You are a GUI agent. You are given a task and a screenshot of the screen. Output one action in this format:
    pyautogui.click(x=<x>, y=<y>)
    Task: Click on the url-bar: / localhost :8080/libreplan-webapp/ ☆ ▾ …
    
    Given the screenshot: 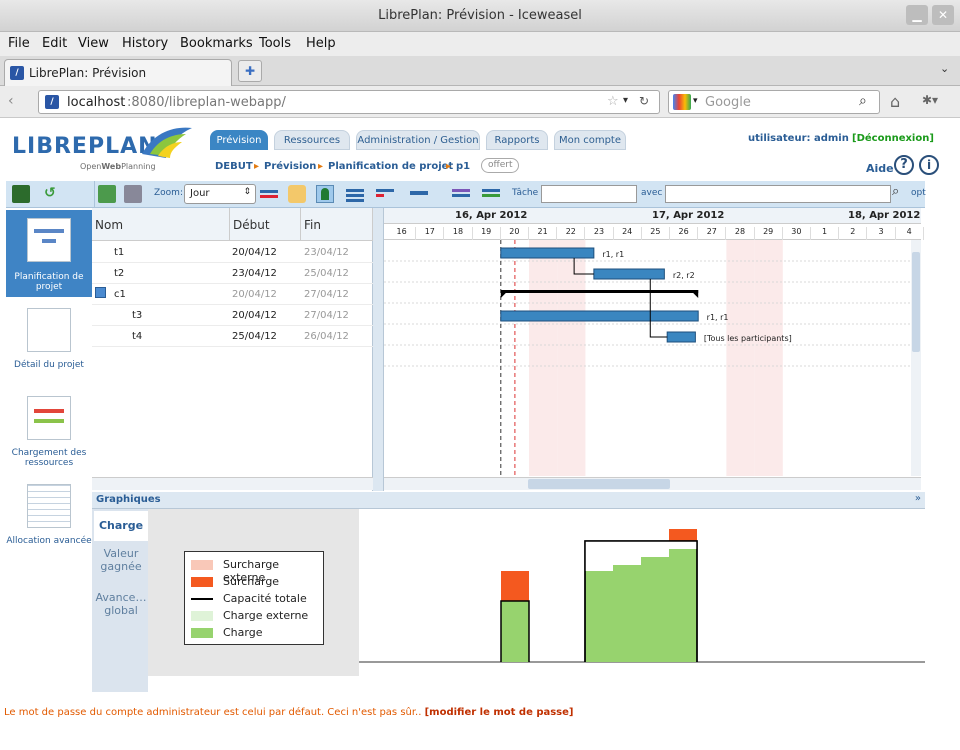 What is the action you would take?
    pyautogui.click(x=349, y=102)
    